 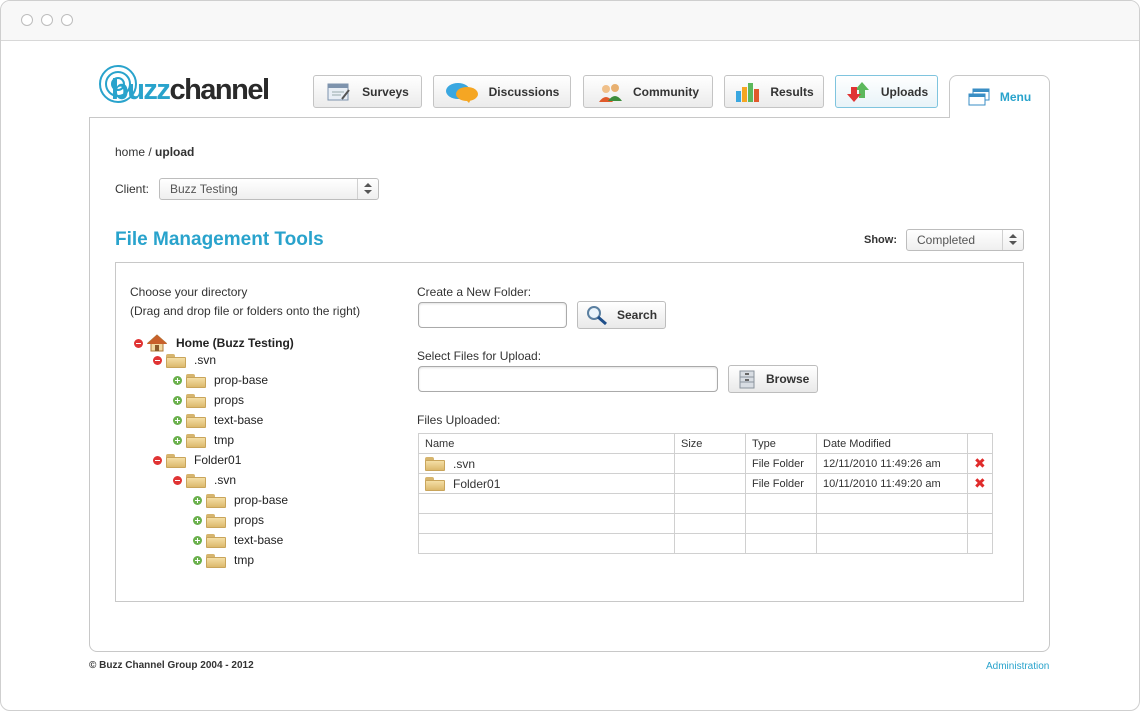 I want to click on page-title: File Management Tools, so click(x=219, y=239).